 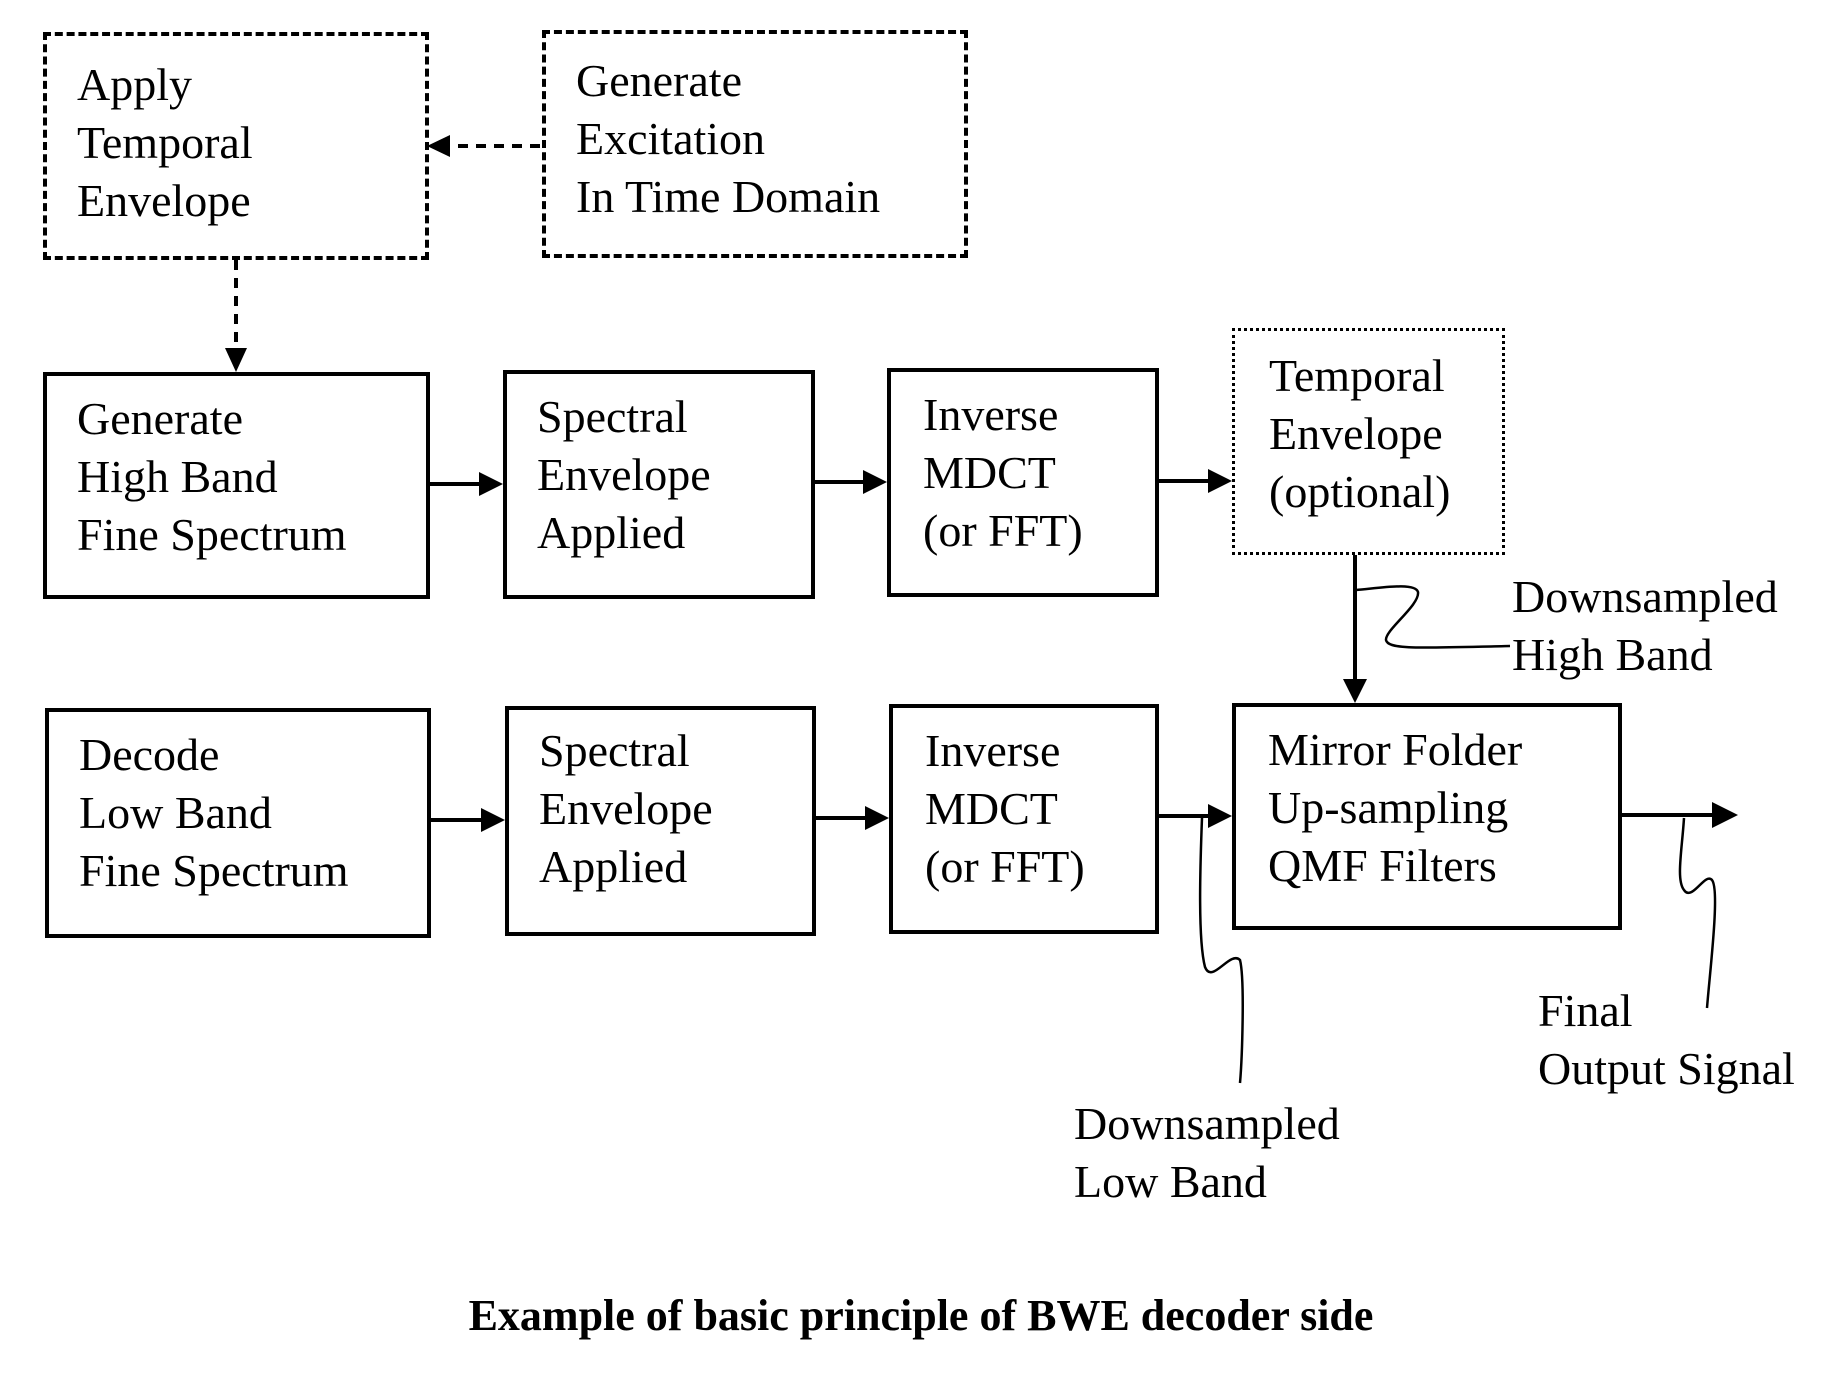 What do you see at coordinates (1355, 691) in the screenshot?
I see `arrowhead-temporal-to-mirror` at bounding box center [1355, 691].